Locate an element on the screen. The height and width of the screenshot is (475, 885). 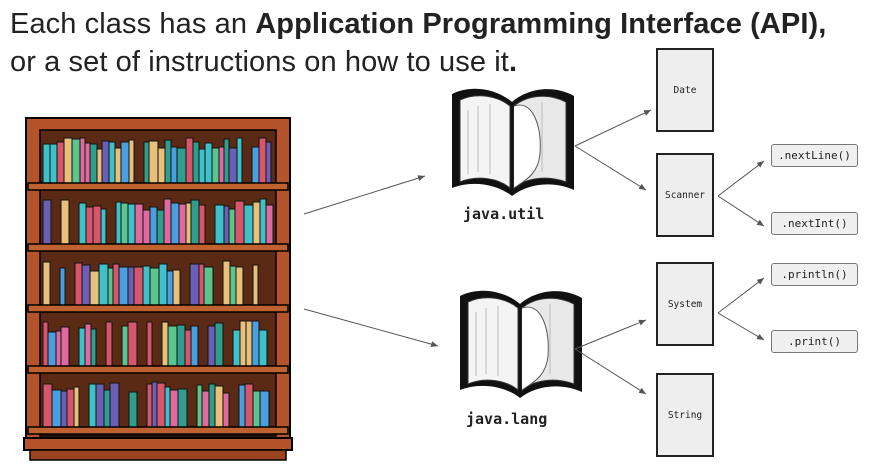
class-box-scanner: Scanner is located at coordinates (685, 195).